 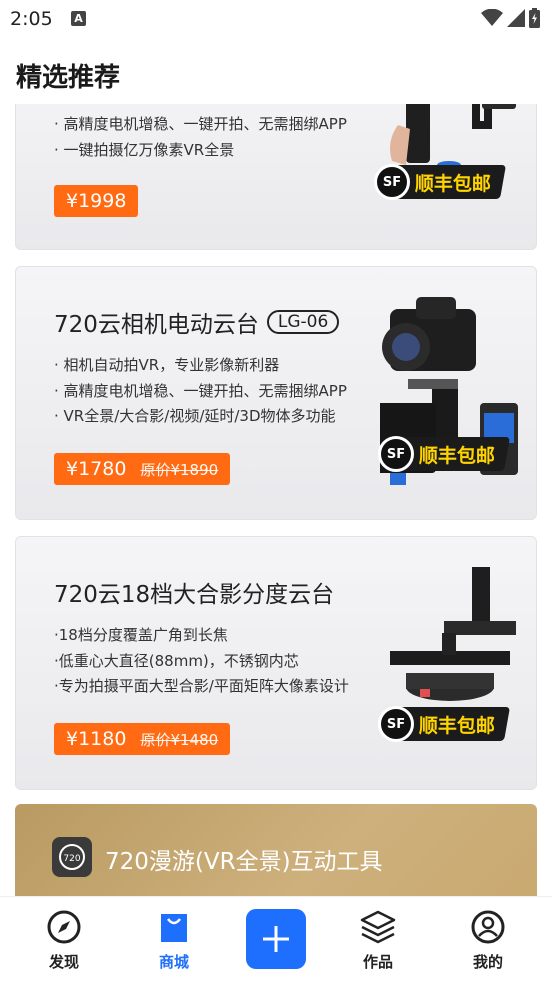 I want to click on battery-icon, so click(x=534, y=18).